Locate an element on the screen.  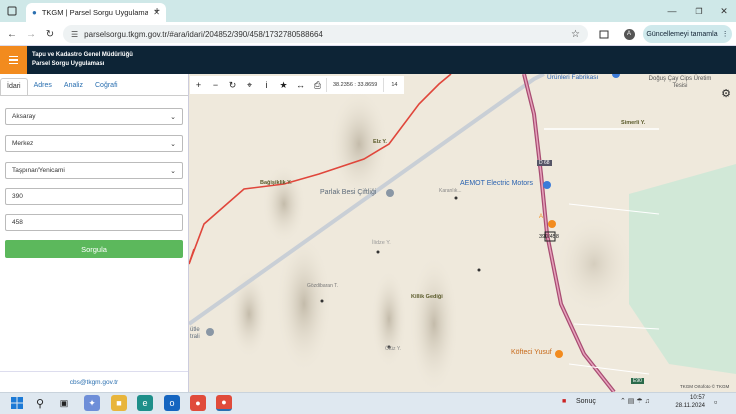
weather-text: Sonuç is located at coordinates (586, 401).